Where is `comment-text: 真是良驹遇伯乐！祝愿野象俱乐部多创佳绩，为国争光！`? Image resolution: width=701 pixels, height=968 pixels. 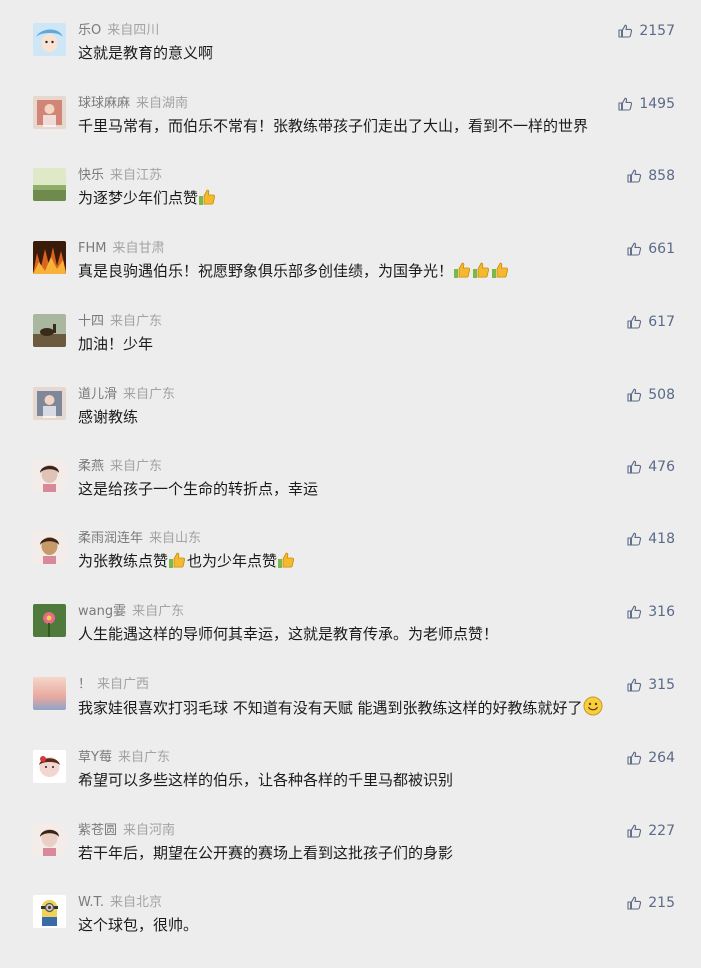
comment-text: 真是良驹遇伯乐！祝愿野象俱乐部多创佳绩，为国争光！ is located at coordinates (266, 271).